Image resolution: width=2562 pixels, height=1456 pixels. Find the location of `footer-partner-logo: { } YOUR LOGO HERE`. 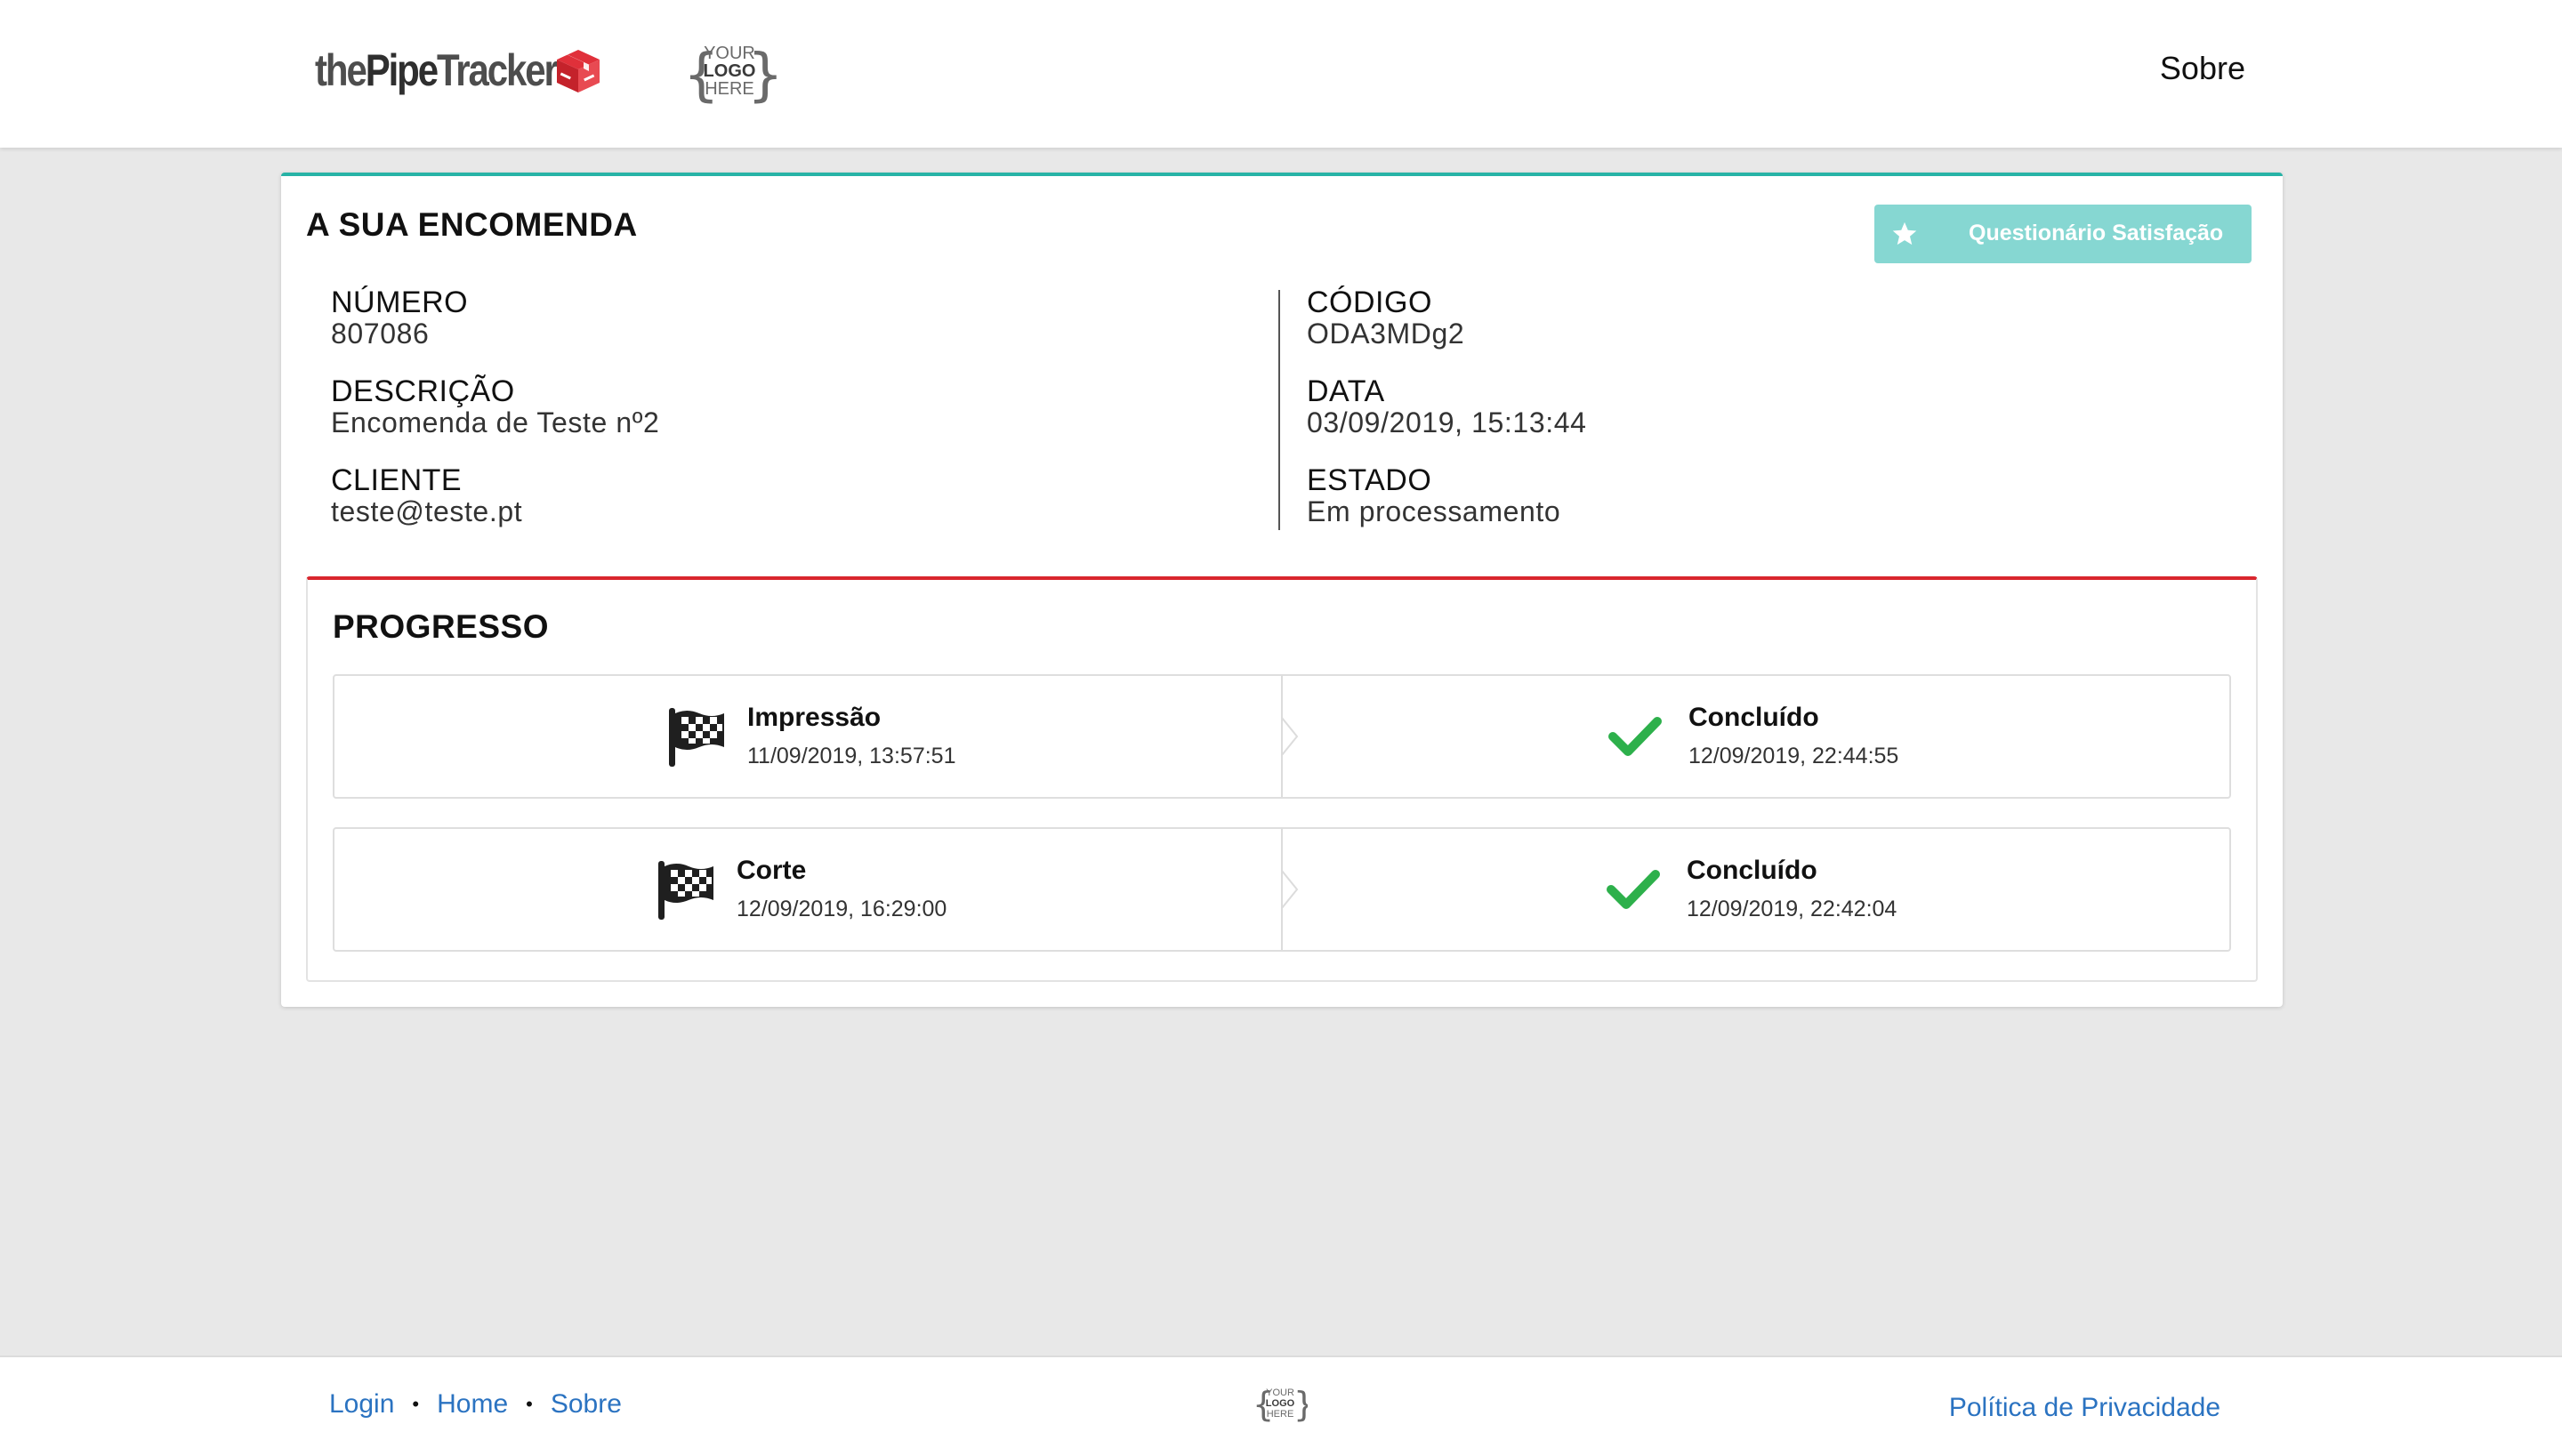

footer-partner-logo: { } YOUR LOGO HERE is located at coordinates (1284, 1403).